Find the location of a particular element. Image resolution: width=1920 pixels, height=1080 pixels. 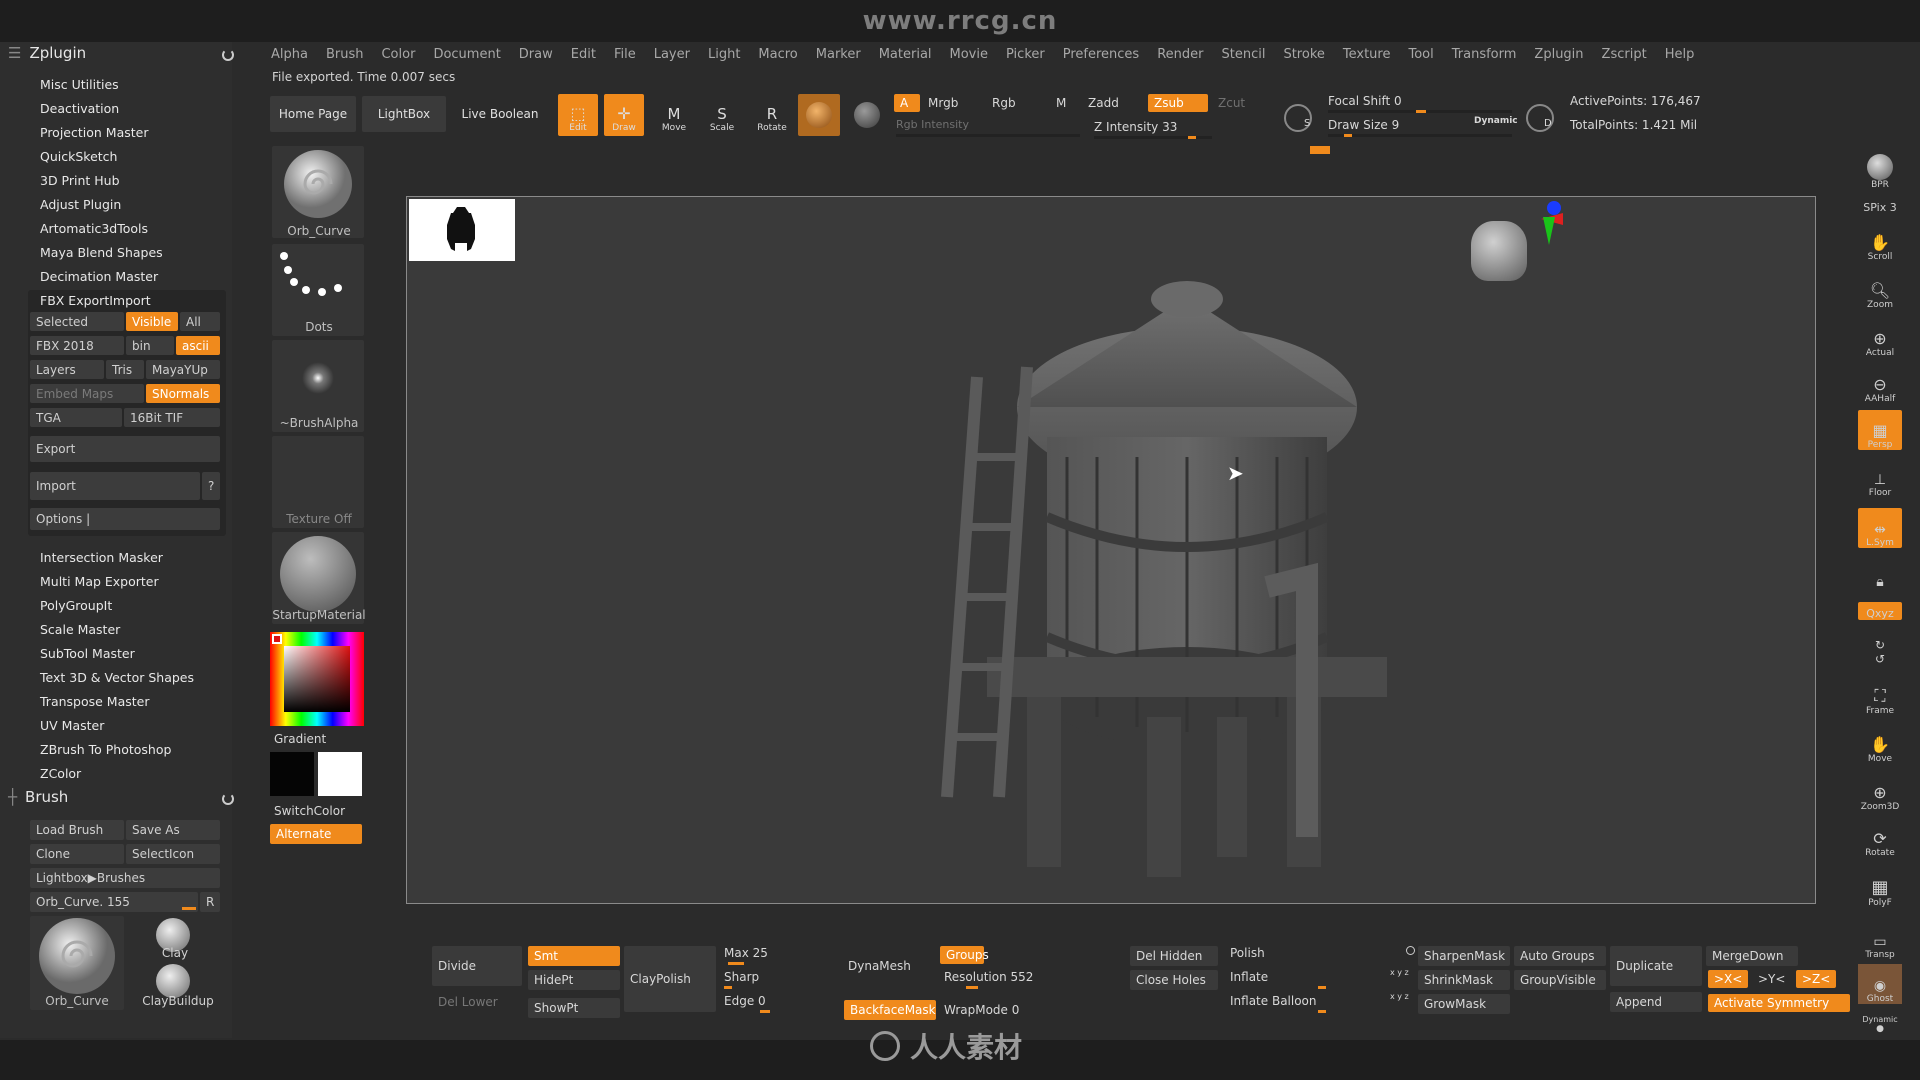

groupvisible-button: GroupVisible is located at coordinates (1560, 980).